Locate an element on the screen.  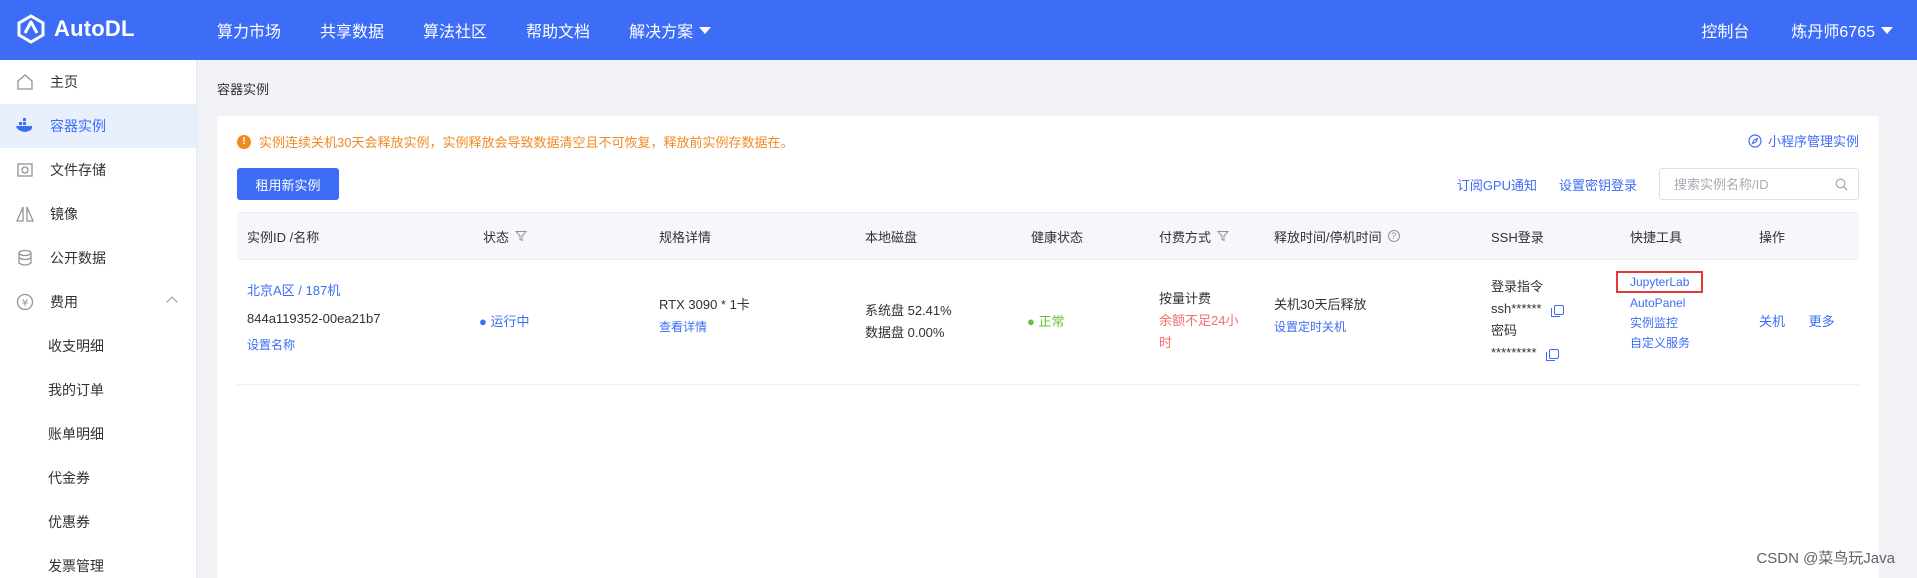
search-box is located at coordinates (1759, 184).